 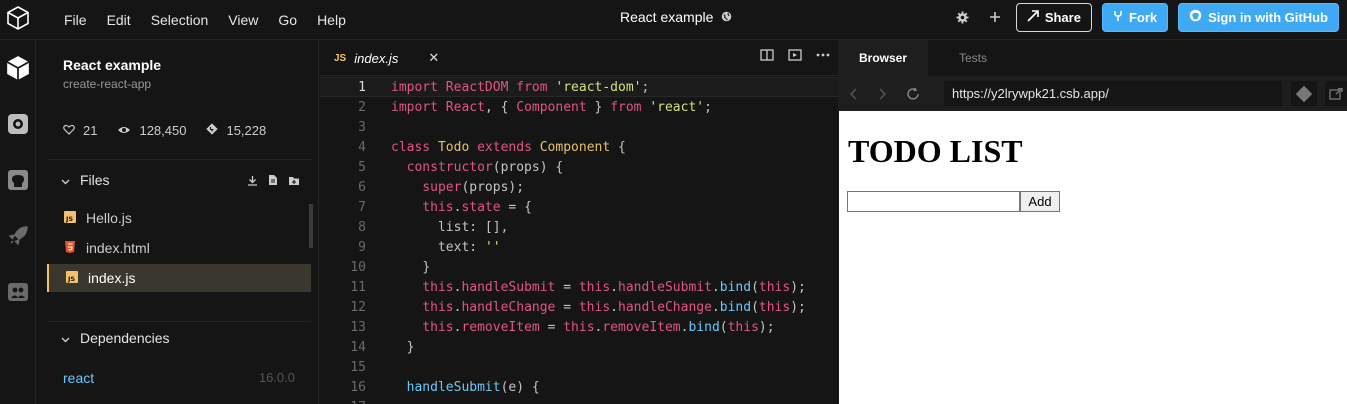 What do you see at coordinates (362, 127) in the screenshot?
I see `line-number: 3` at bounding box center [362, 127].